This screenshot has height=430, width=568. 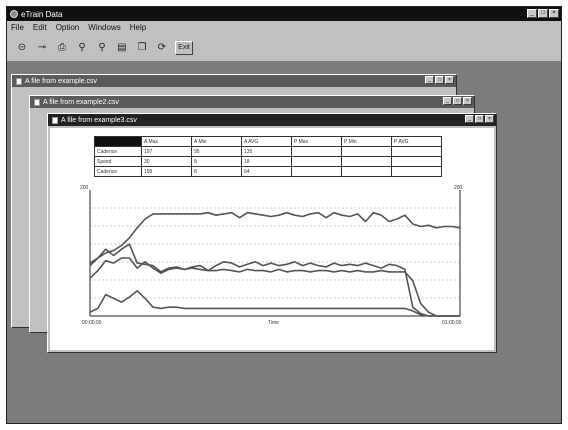 I want to click on zoom-in-icon: ⚲, so click(x=82, y=48).